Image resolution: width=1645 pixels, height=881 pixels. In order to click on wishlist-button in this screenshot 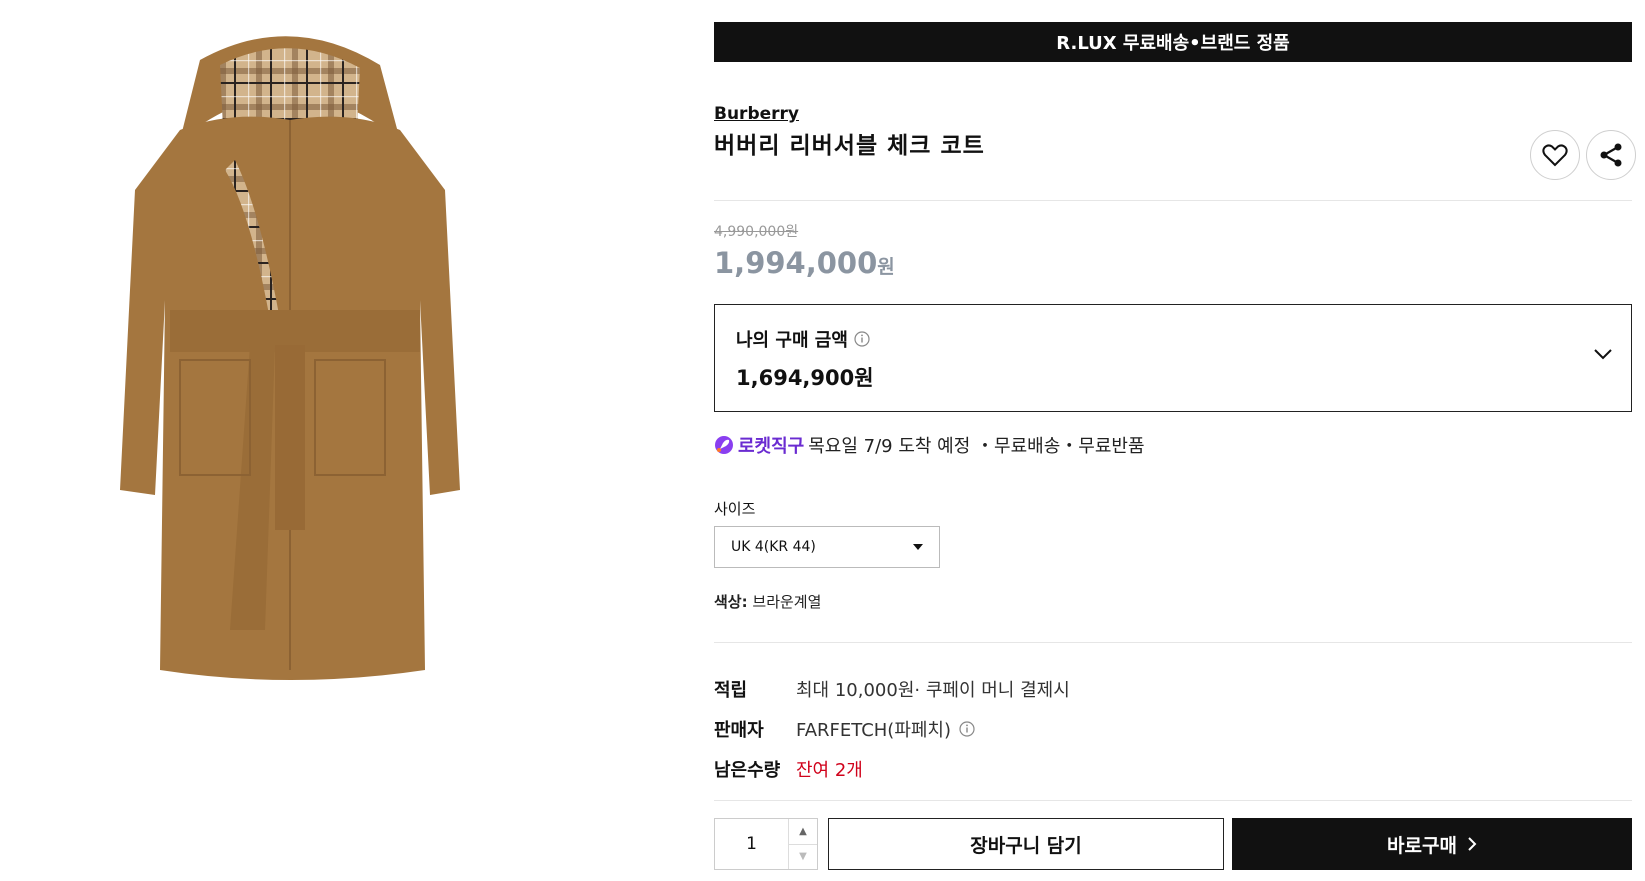, I will do `click(1555, 155)`.